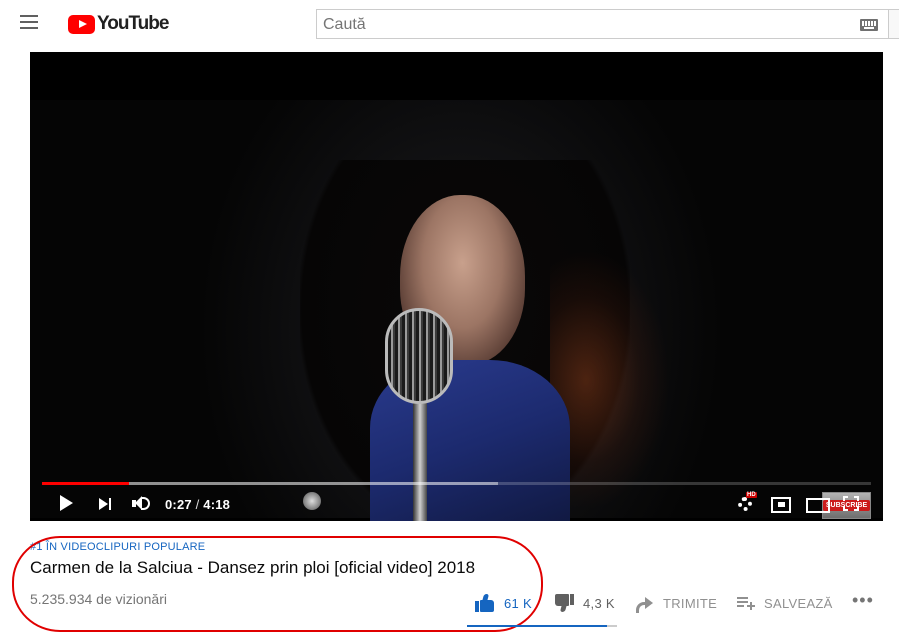  Describe the element at coordinates (869, 25) in the screenshot. I see `keyboard-icon` at that location.